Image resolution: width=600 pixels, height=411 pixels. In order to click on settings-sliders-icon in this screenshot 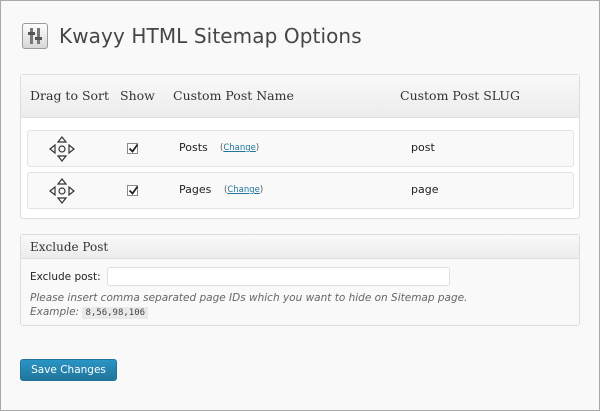, I will do `click(35, 36)`.